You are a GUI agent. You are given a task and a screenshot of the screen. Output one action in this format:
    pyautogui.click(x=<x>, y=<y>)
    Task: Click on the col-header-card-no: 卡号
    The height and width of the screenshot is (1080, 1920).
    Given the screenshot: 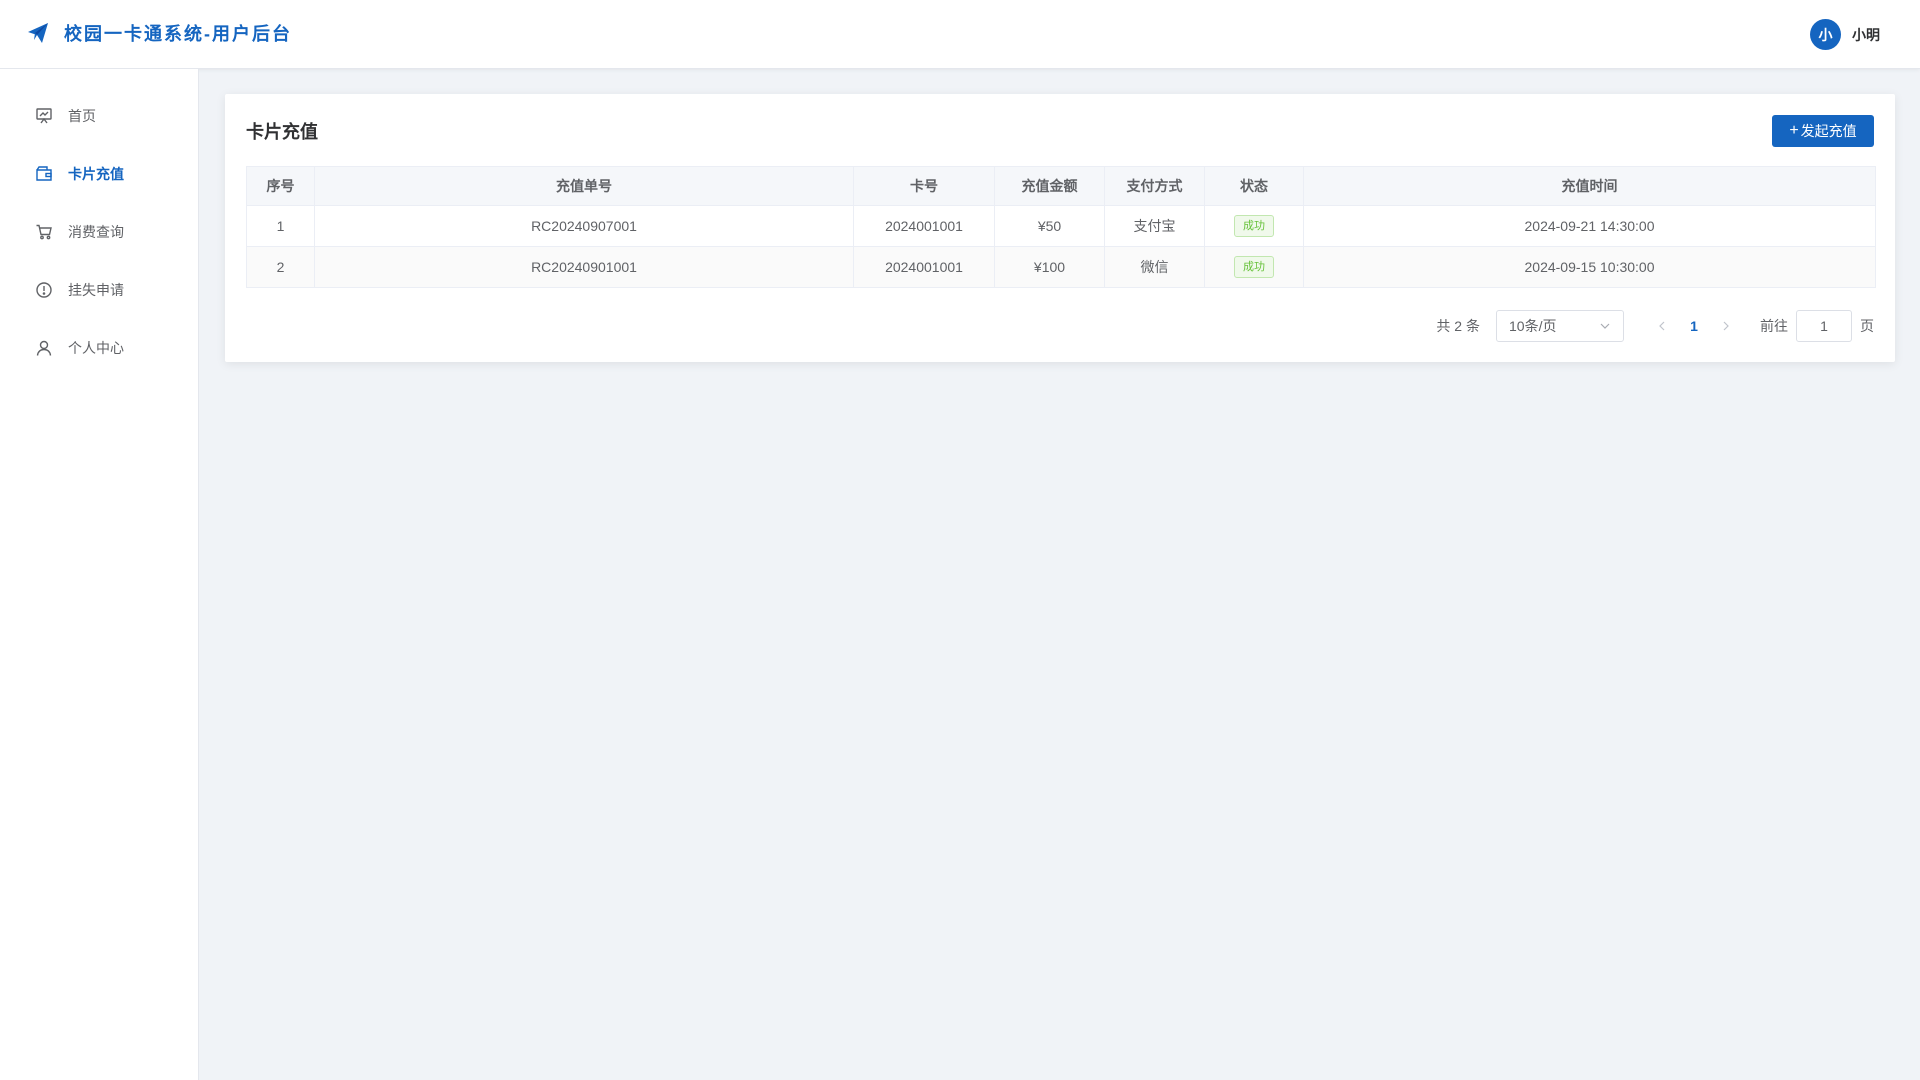 What is the action you would take?
    pyautogui.click(x=924, y=186)
    